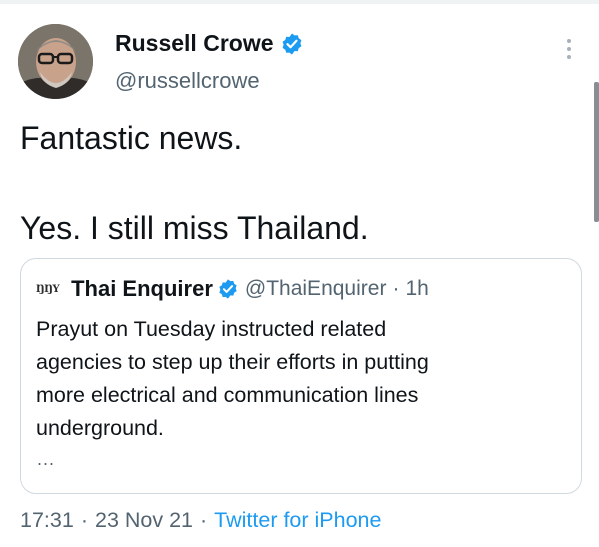 The width and height of the screenshot is (599, 547). Describe the element at coordinates (297, 520) in the screenshot. I see `tweet-source-link: Twitter for iPhone` at that location.